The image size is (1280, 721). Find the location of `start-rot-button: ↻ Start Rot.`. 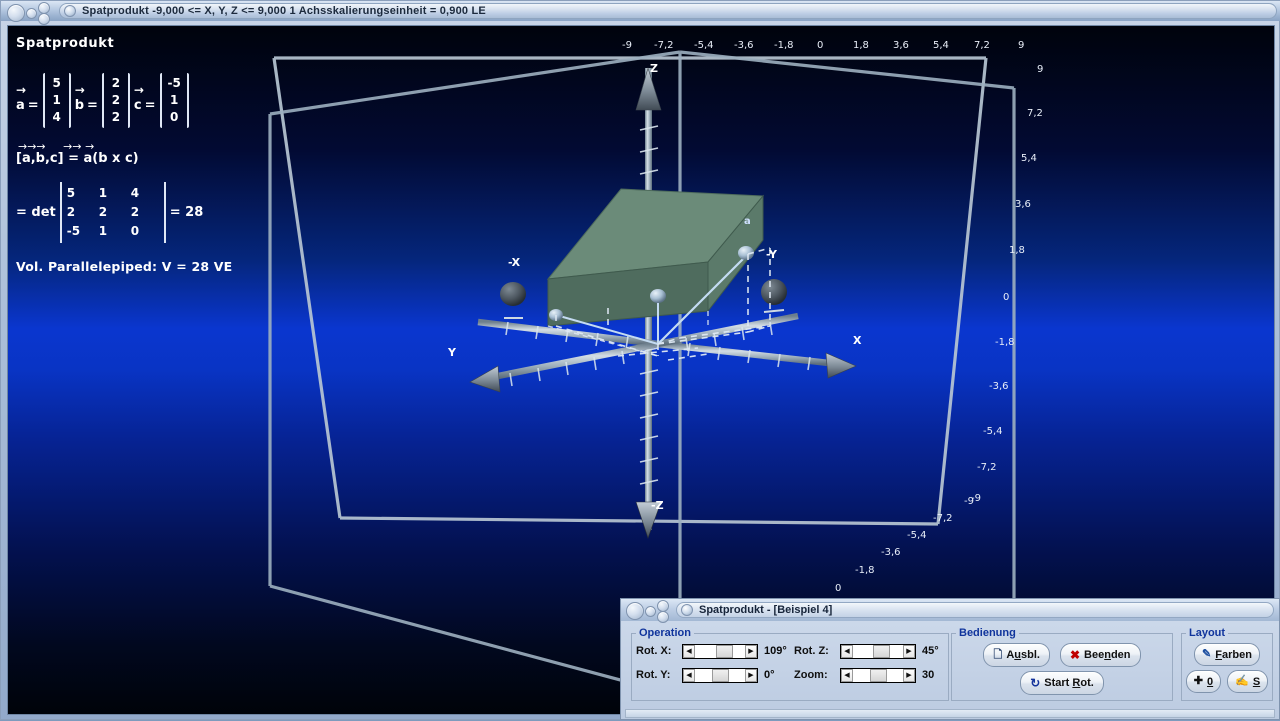

start-rot-button: ↻ Start Rot. is located at coordinates (1062, 683).